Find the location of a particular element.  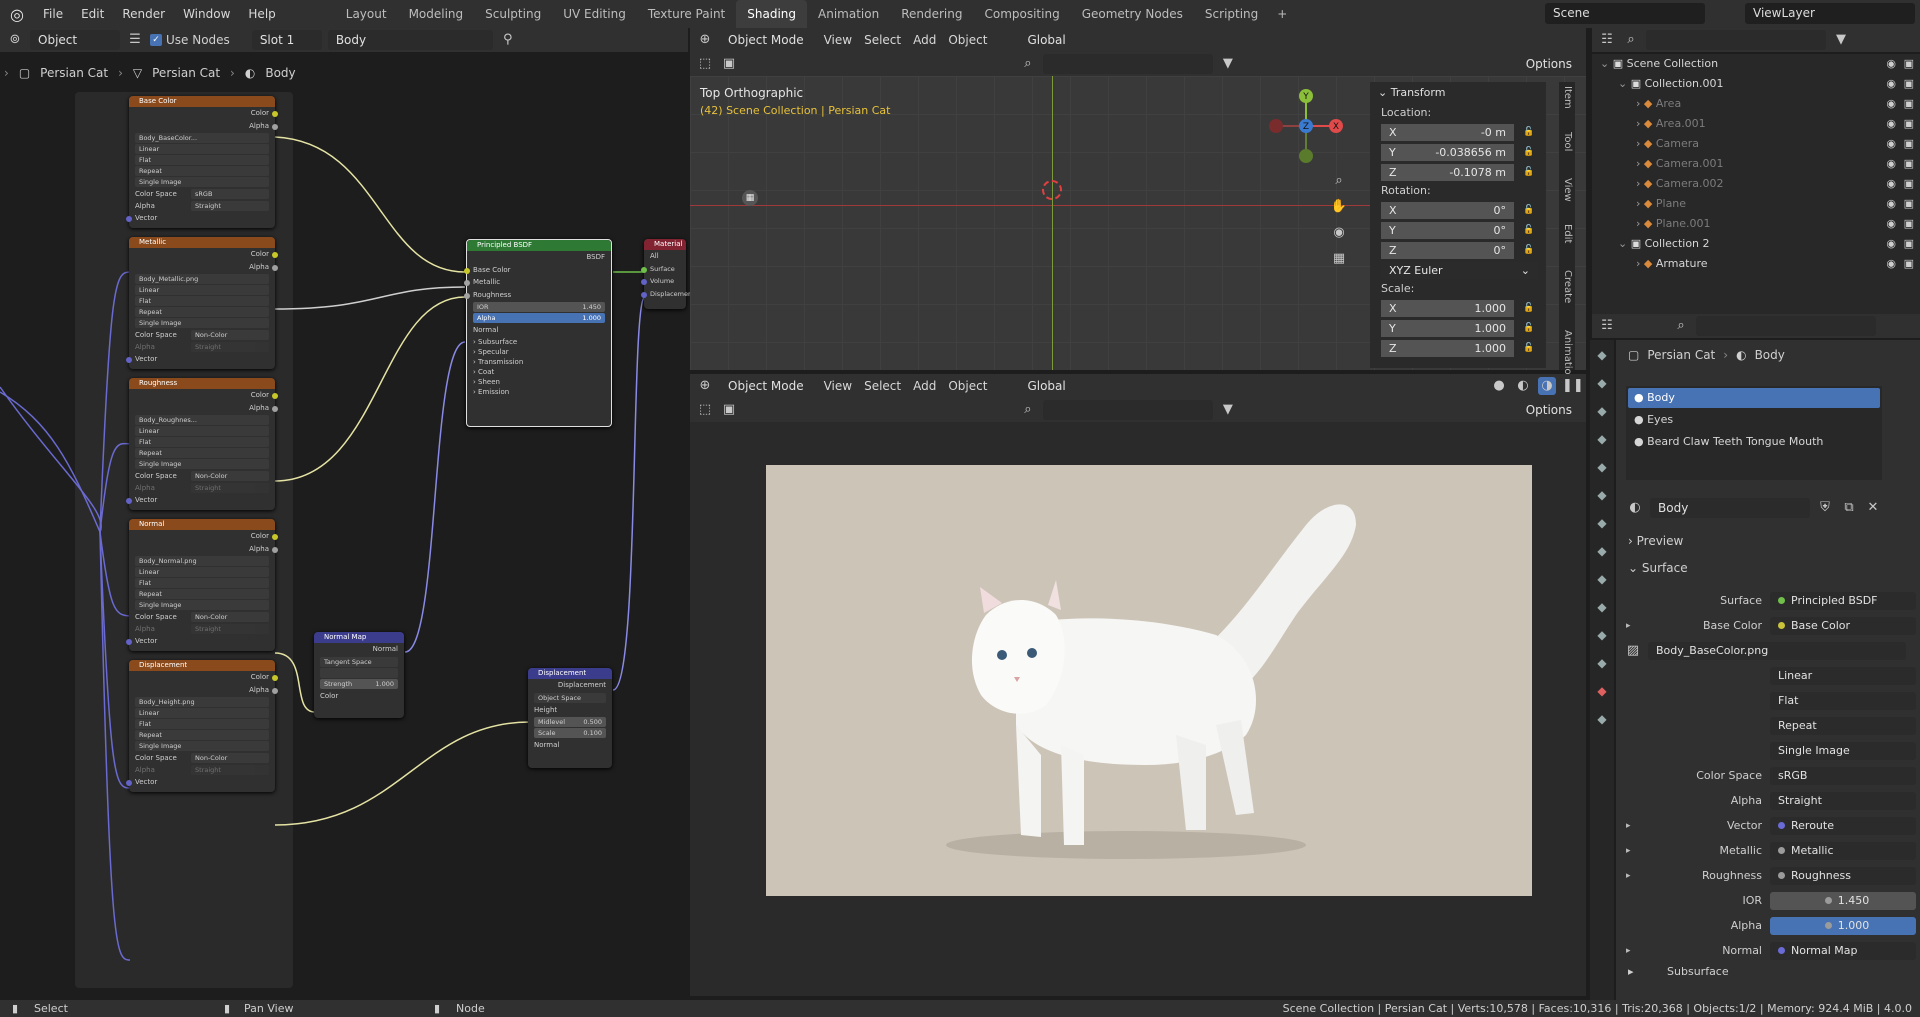

unlink-icon: ✕ is located at coordinates (1873, 508).